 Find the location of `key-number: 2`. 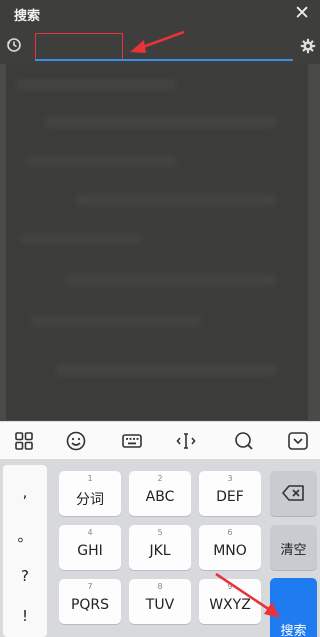

key-number: 2 is located at coordinates (160, 478).